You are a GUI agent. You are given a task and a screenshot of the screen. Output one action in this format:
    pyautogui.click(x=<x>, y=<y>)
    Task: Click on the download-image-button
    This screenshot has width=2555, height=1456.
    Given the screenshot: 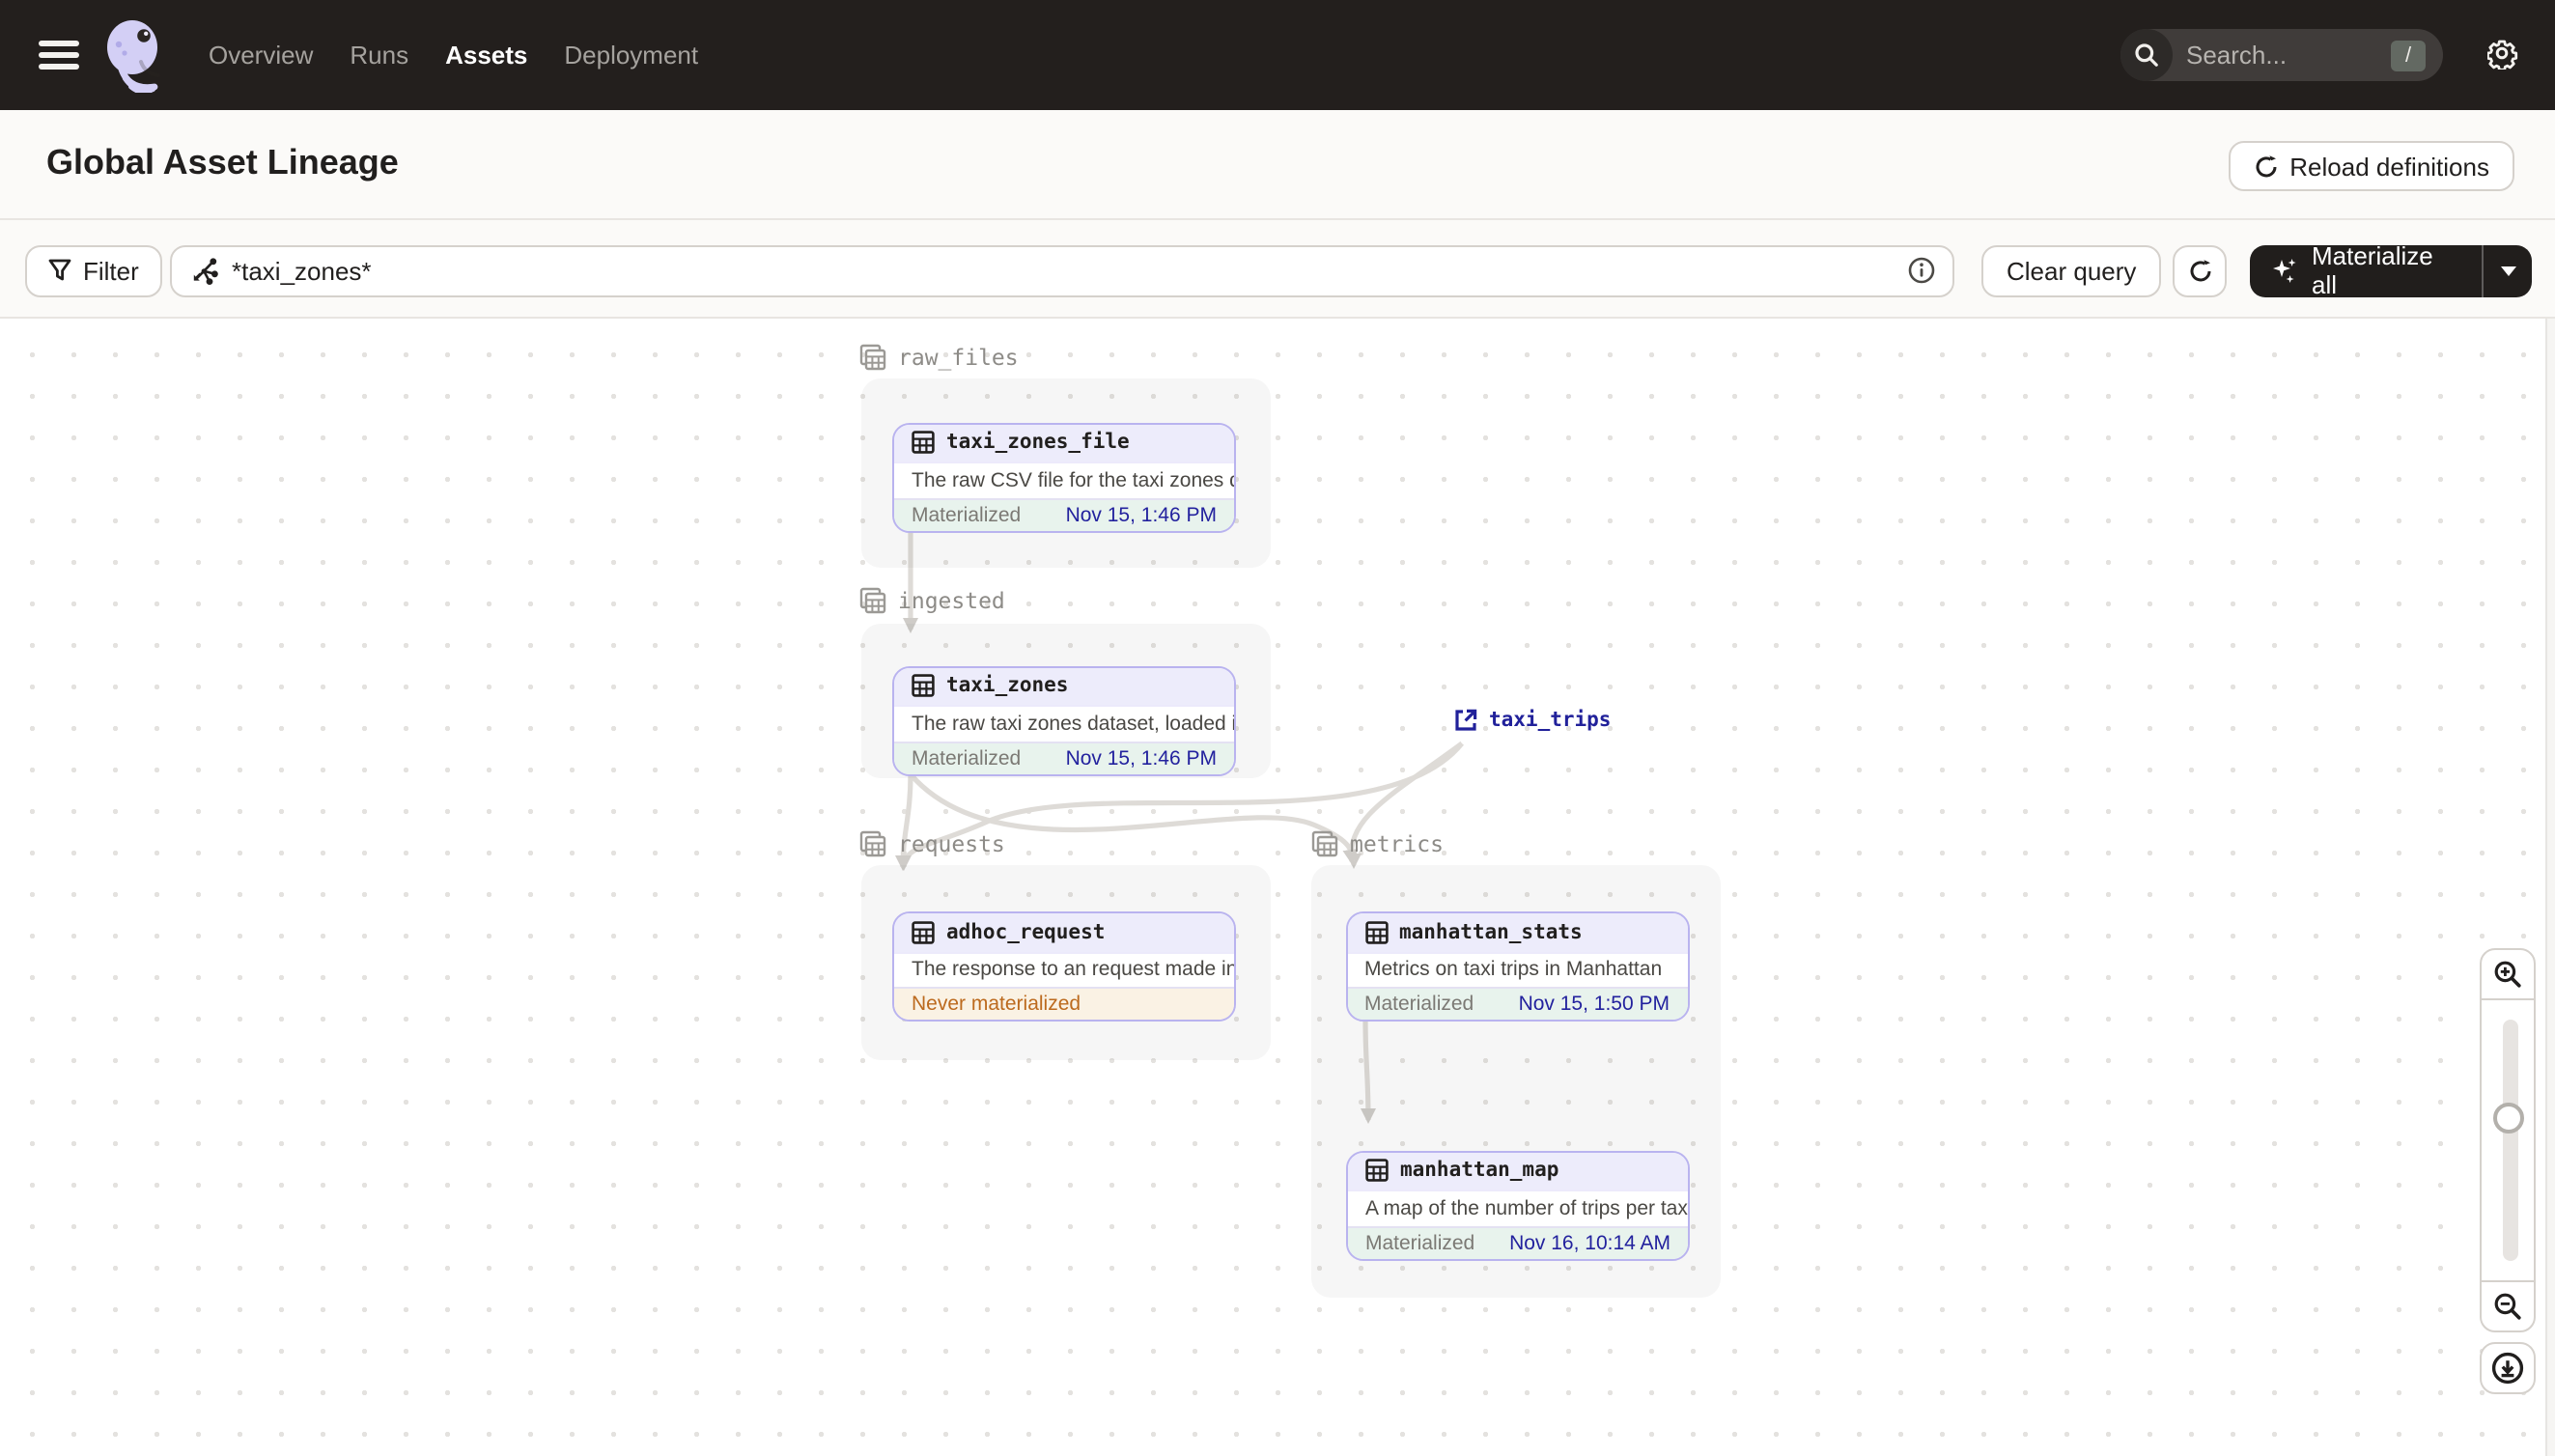 What is the action you would take?
    pyautogui.click(x=2508, y=1367)
    